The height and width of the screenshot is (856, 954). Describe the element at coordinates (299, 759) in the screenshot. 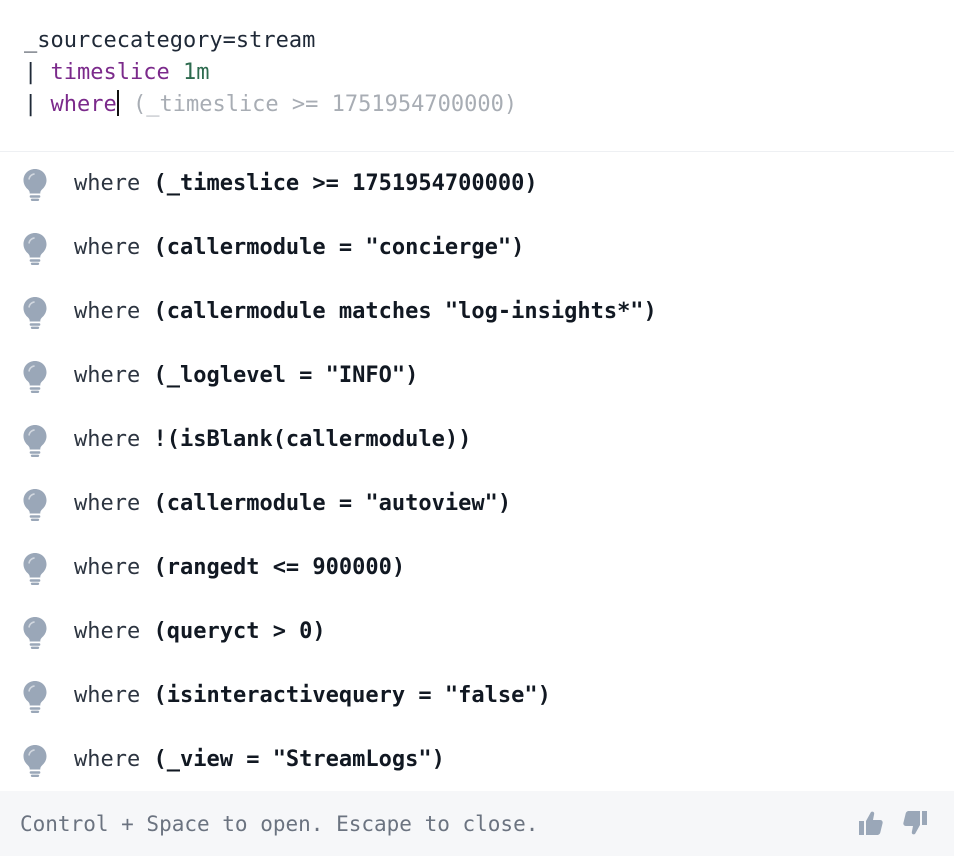

I see `suggestion-body: (_view = "StreamLogs")` at that location.